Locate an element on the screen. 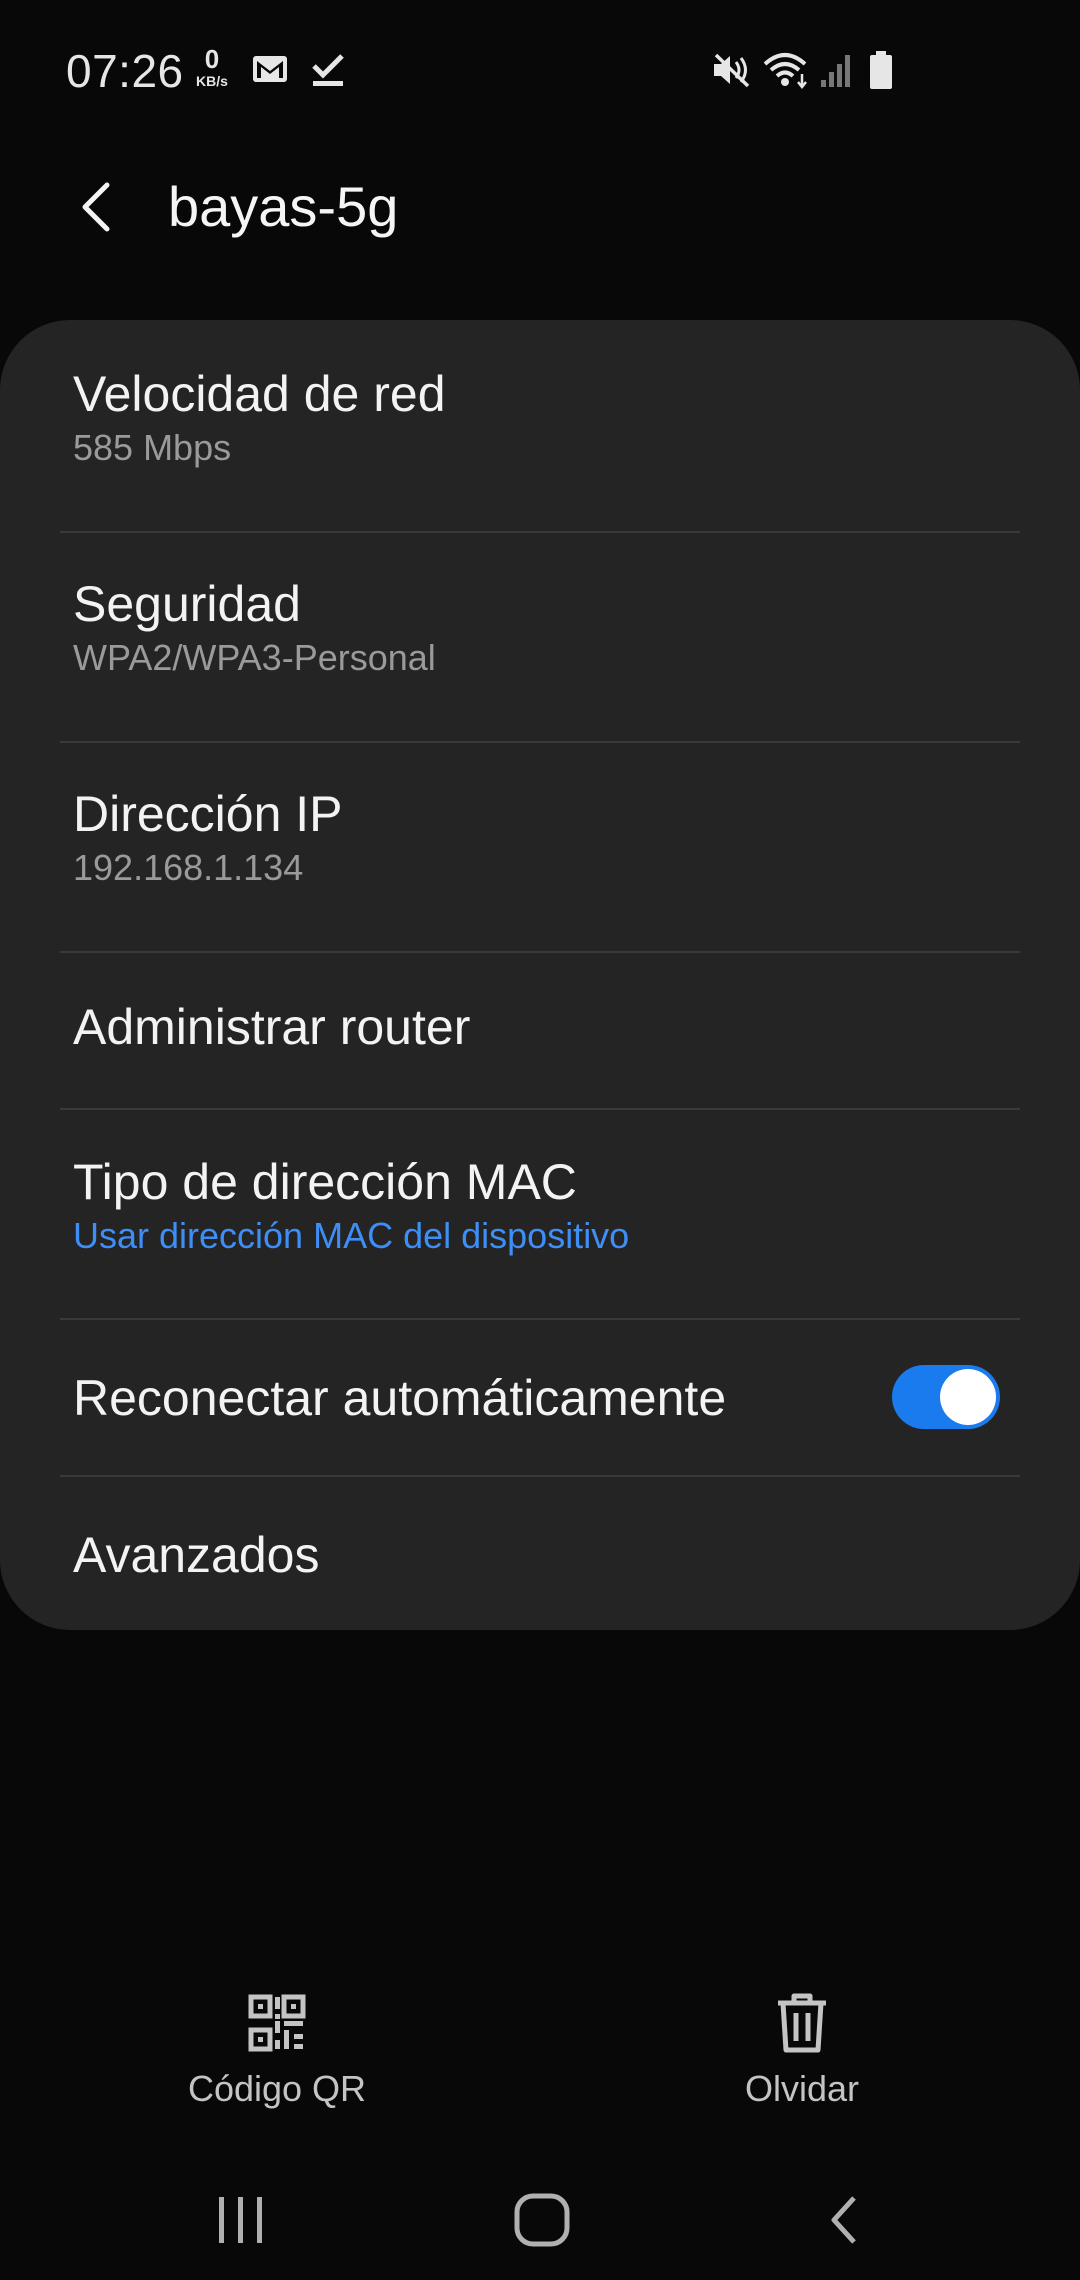  forget-label: Olvidar is located at coordinates (802, 2088).